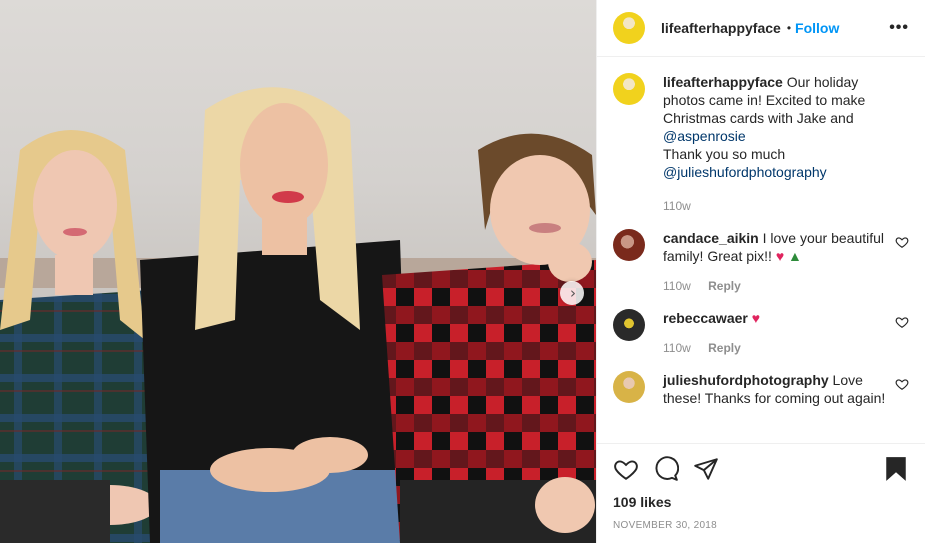  What do you see at coordinates (724, 154) in the screenshot?
I see `caption-text-2: Thank you so much` at bounding box center [724, 154].